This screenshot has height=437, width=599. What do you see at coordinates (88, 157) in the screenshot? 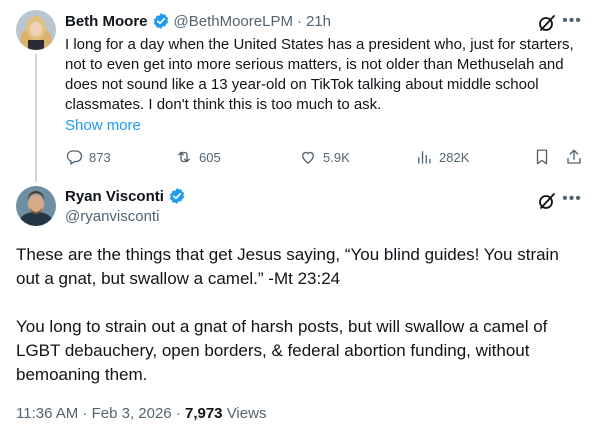
I see `reply-button: 873` at bounding box center [88, 157].